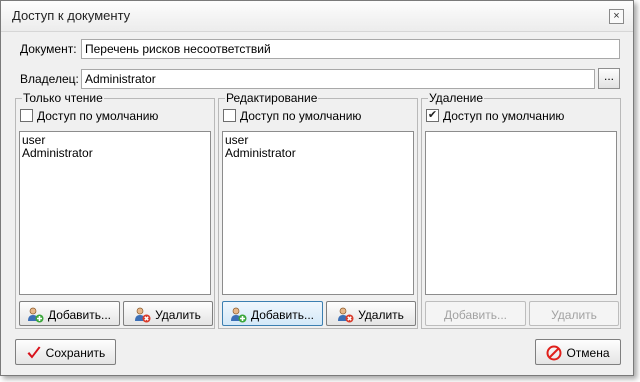  What do you see at coordinates (588, 353) in the screenshot?
I see `cancel-label: Отмена` at bounding box center [588, 353].